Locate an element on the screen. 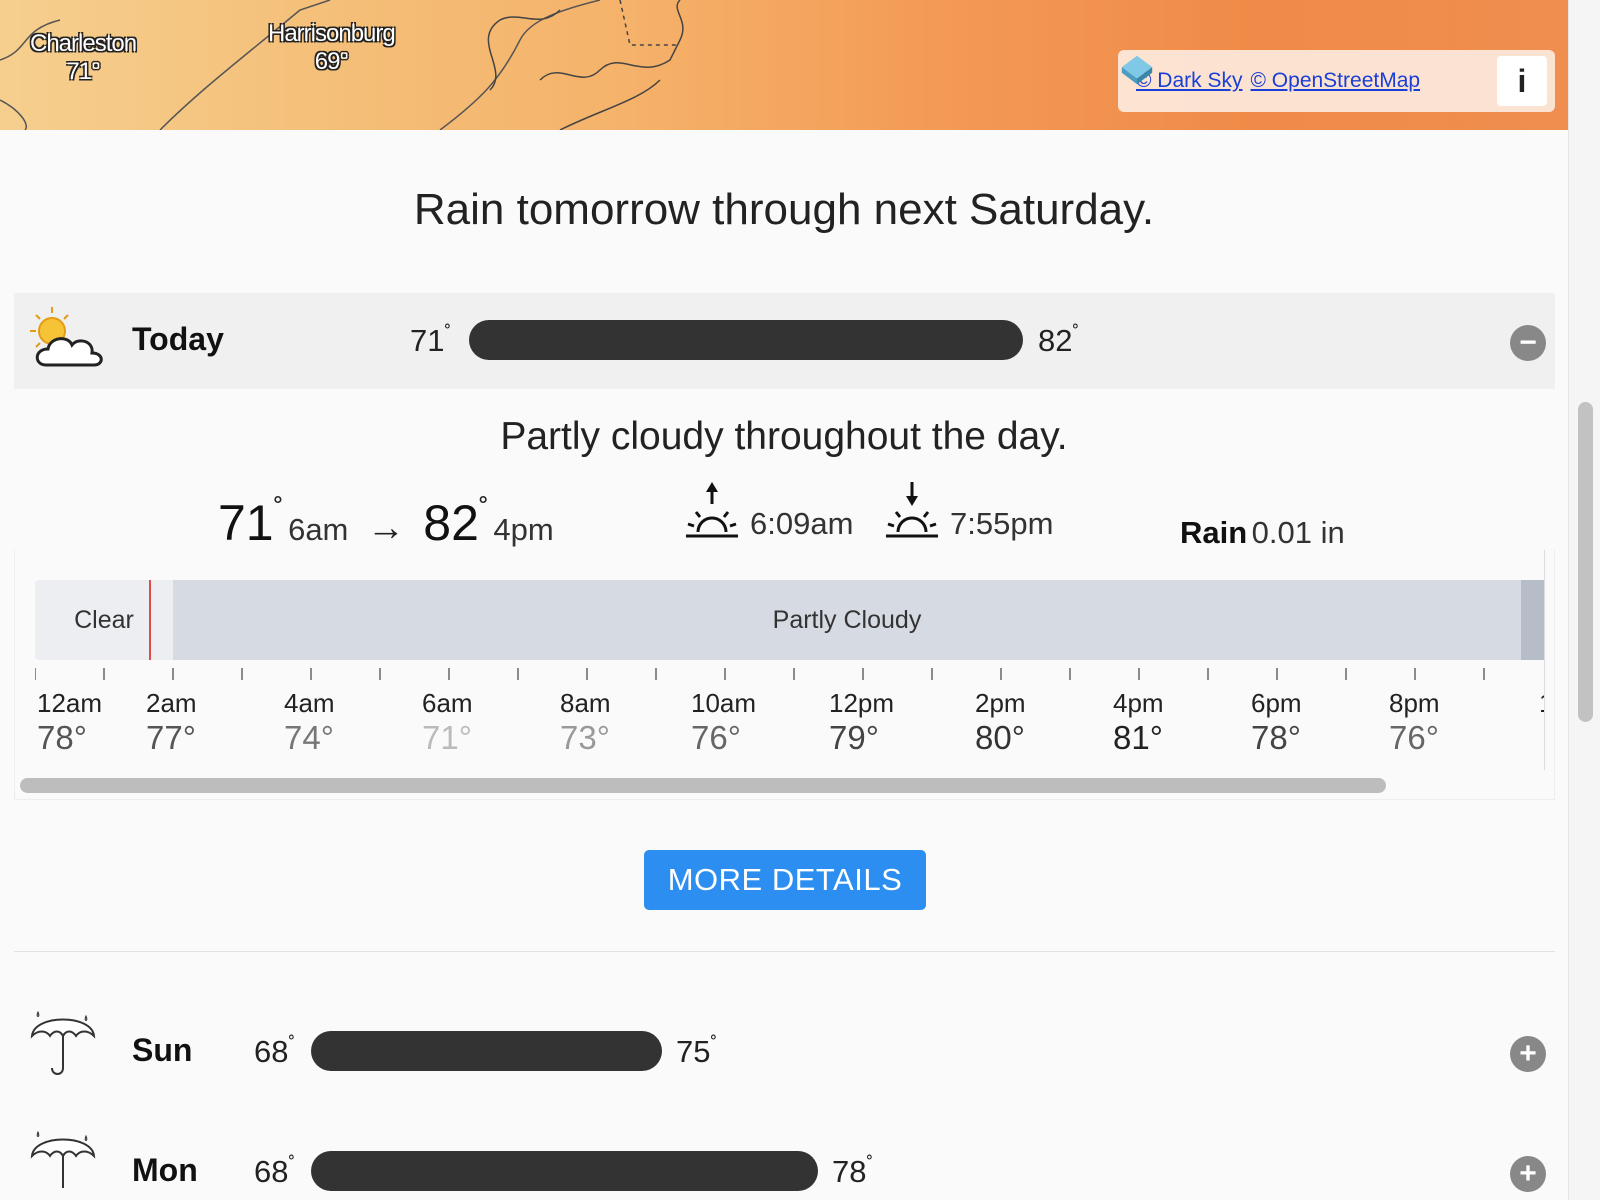 The image size is (1600, 1200). partly-cloudy-day-icon is located at coordinates (66, 337).